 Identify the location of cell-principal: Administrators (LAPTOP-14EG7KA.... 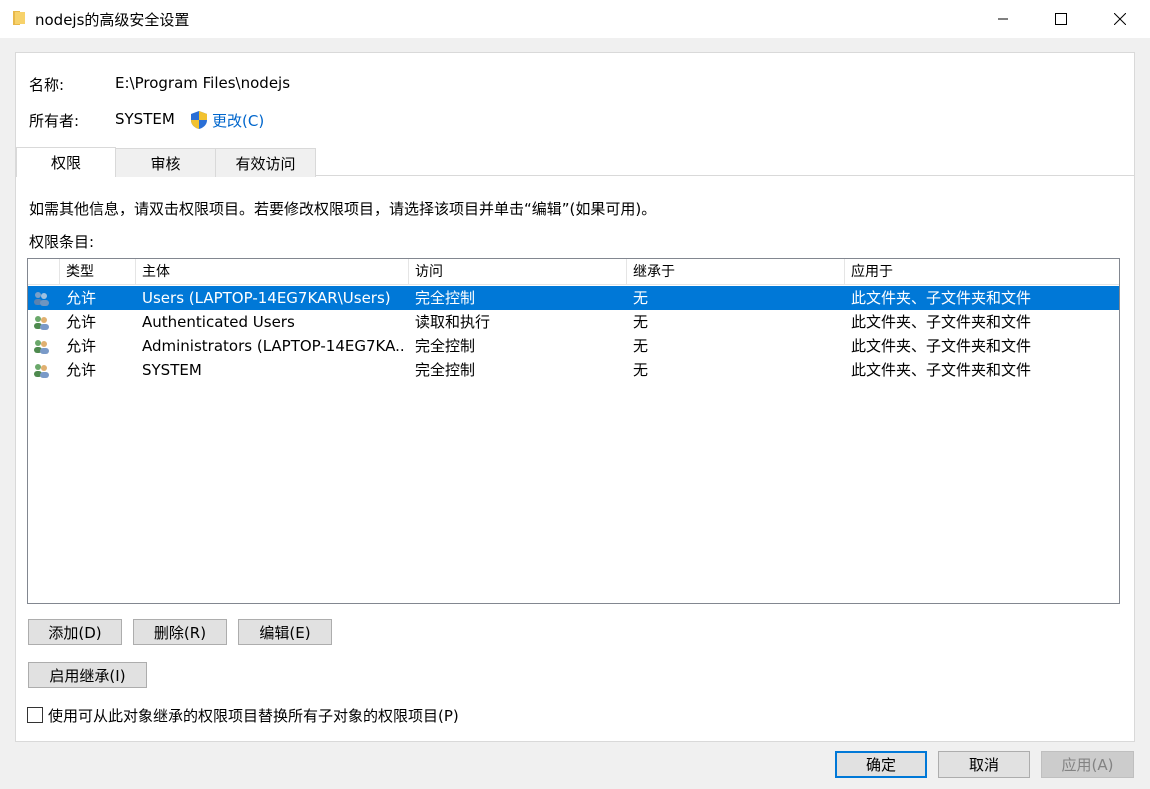
(273, 346).